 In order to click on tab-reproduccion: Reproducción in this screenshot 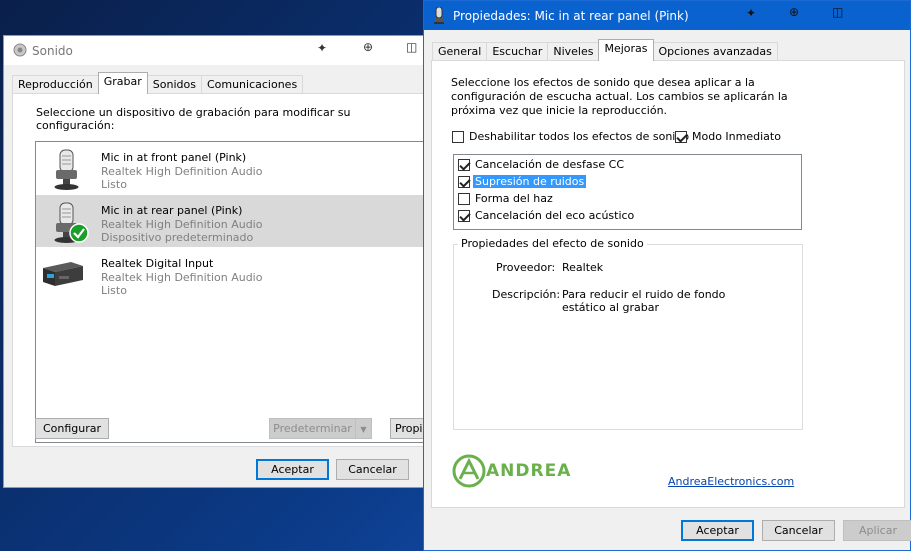, I will do `click(55, 84)`.